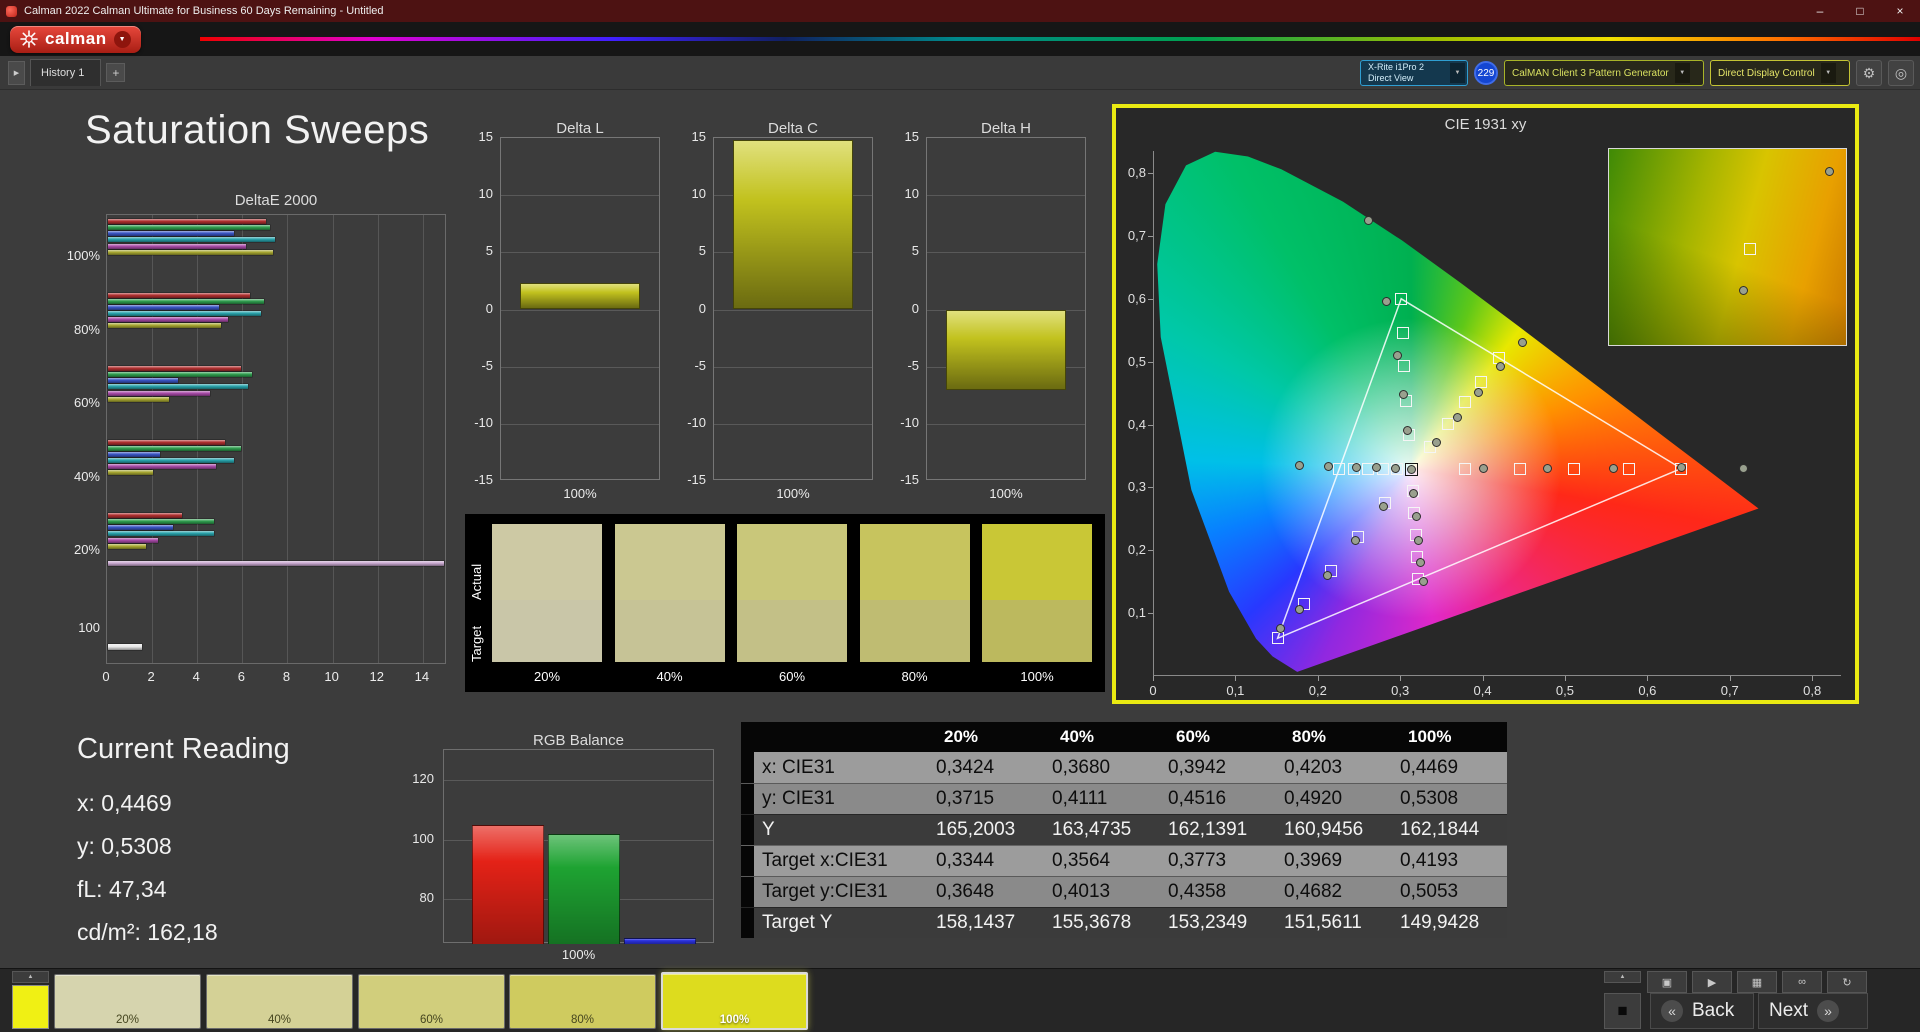  I want to click on pattern-swatch-40%: 40%, so click(279, 1001).